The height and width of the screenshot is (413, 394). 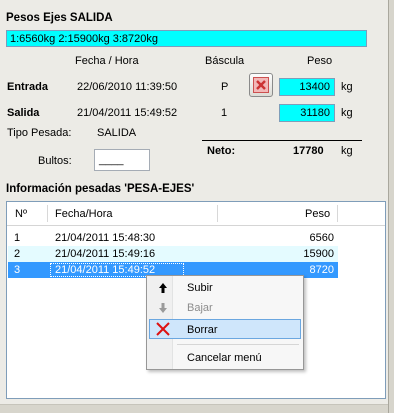 What do you see at coordinates (196, 214) in the screenshot?
I see `grid-header: Nº Fecha/Hora Peso` at bounding box center [196, 214].